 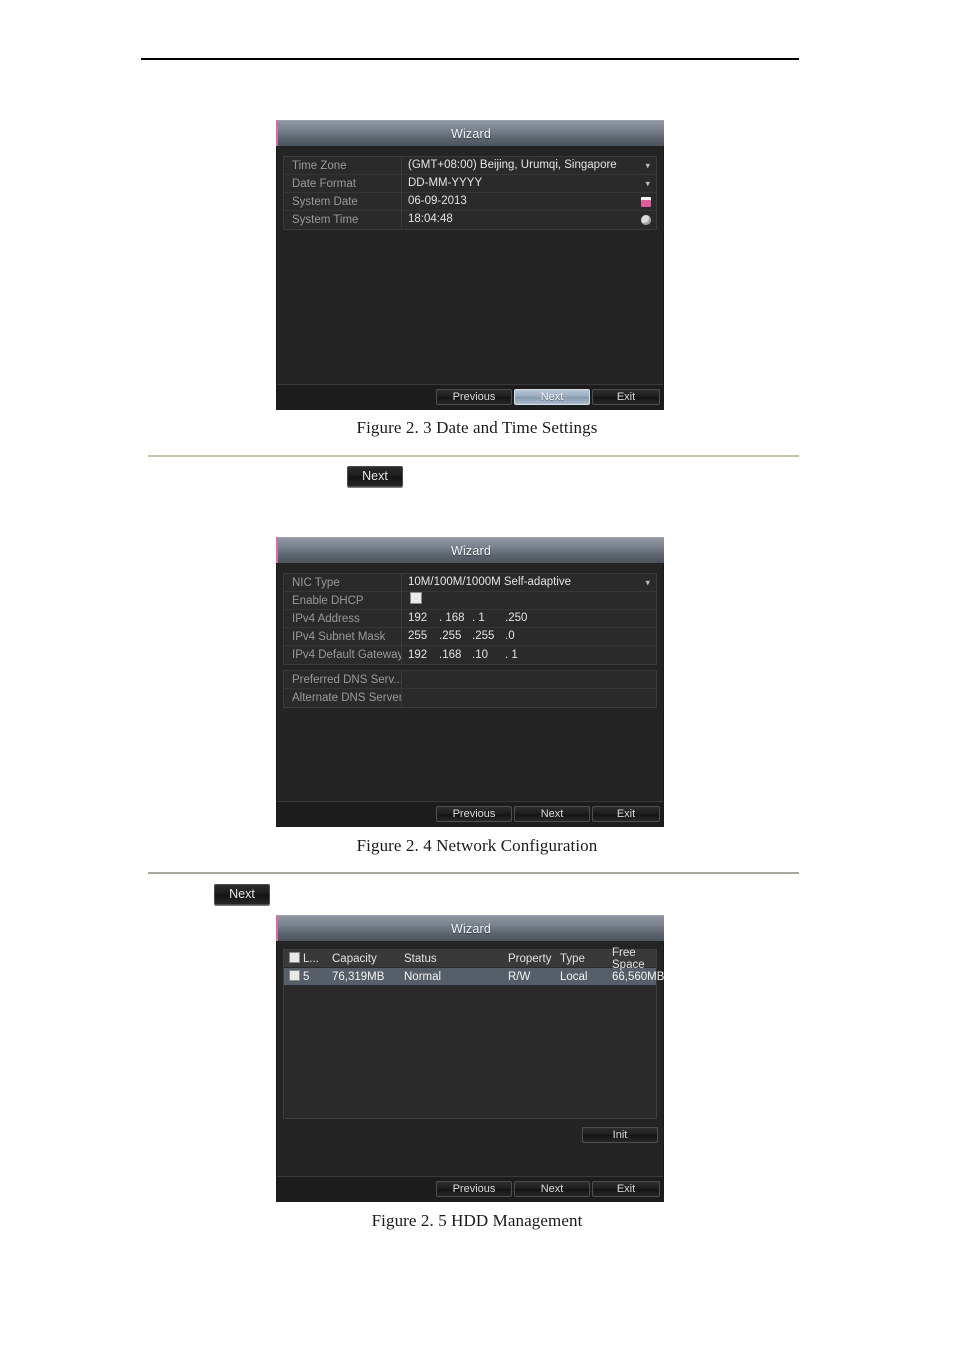 I want to click on datetime-button-bar: Previous Next Exit, so click(x=470, y=396).